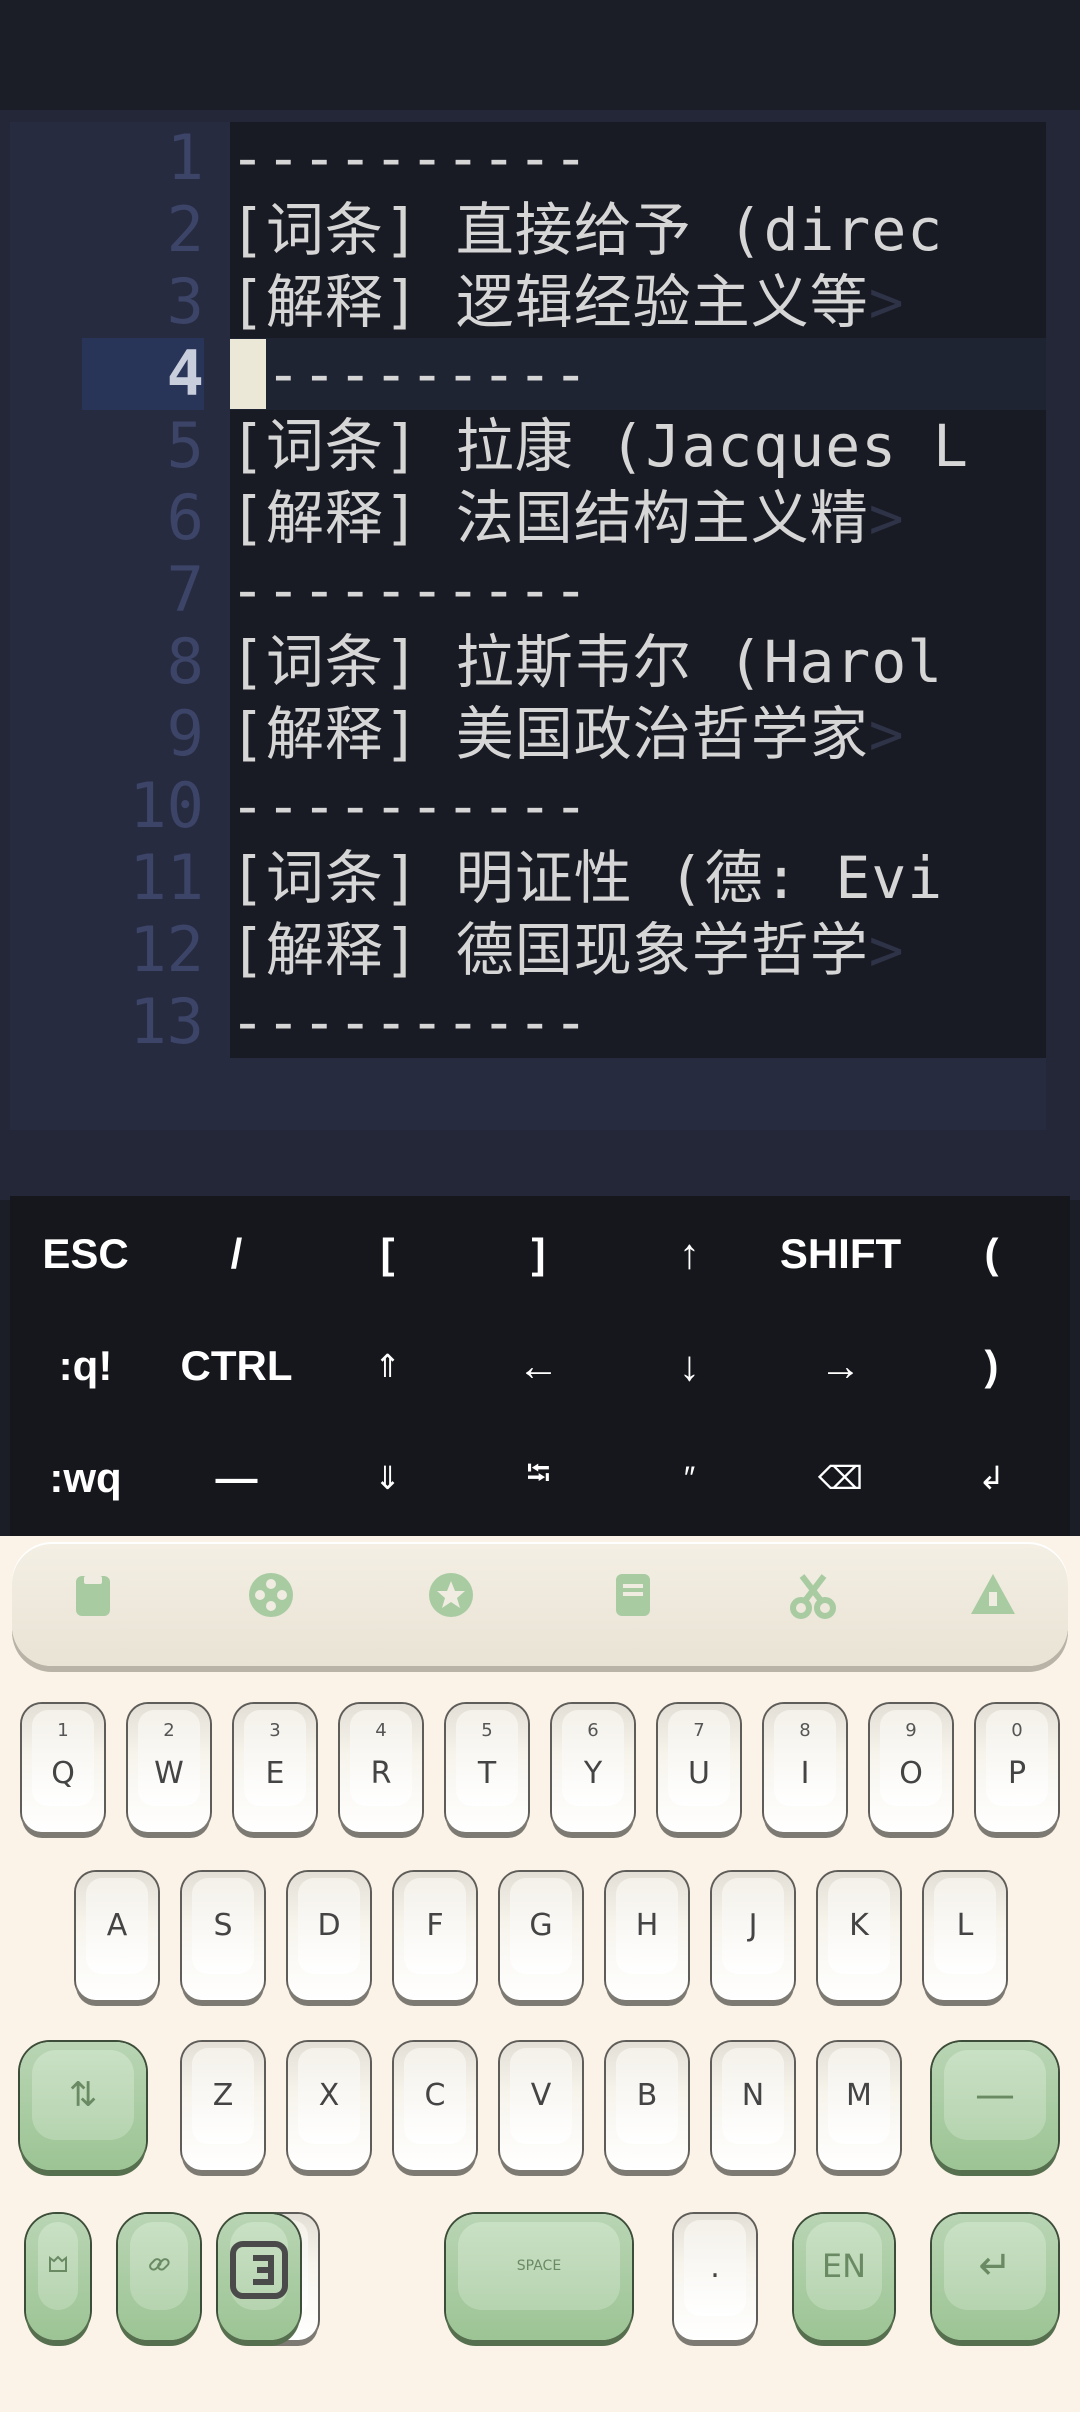  Describe the element at coordinates (538, 1478) in the screenshot. I see `extra-key: ⭾` at that location.